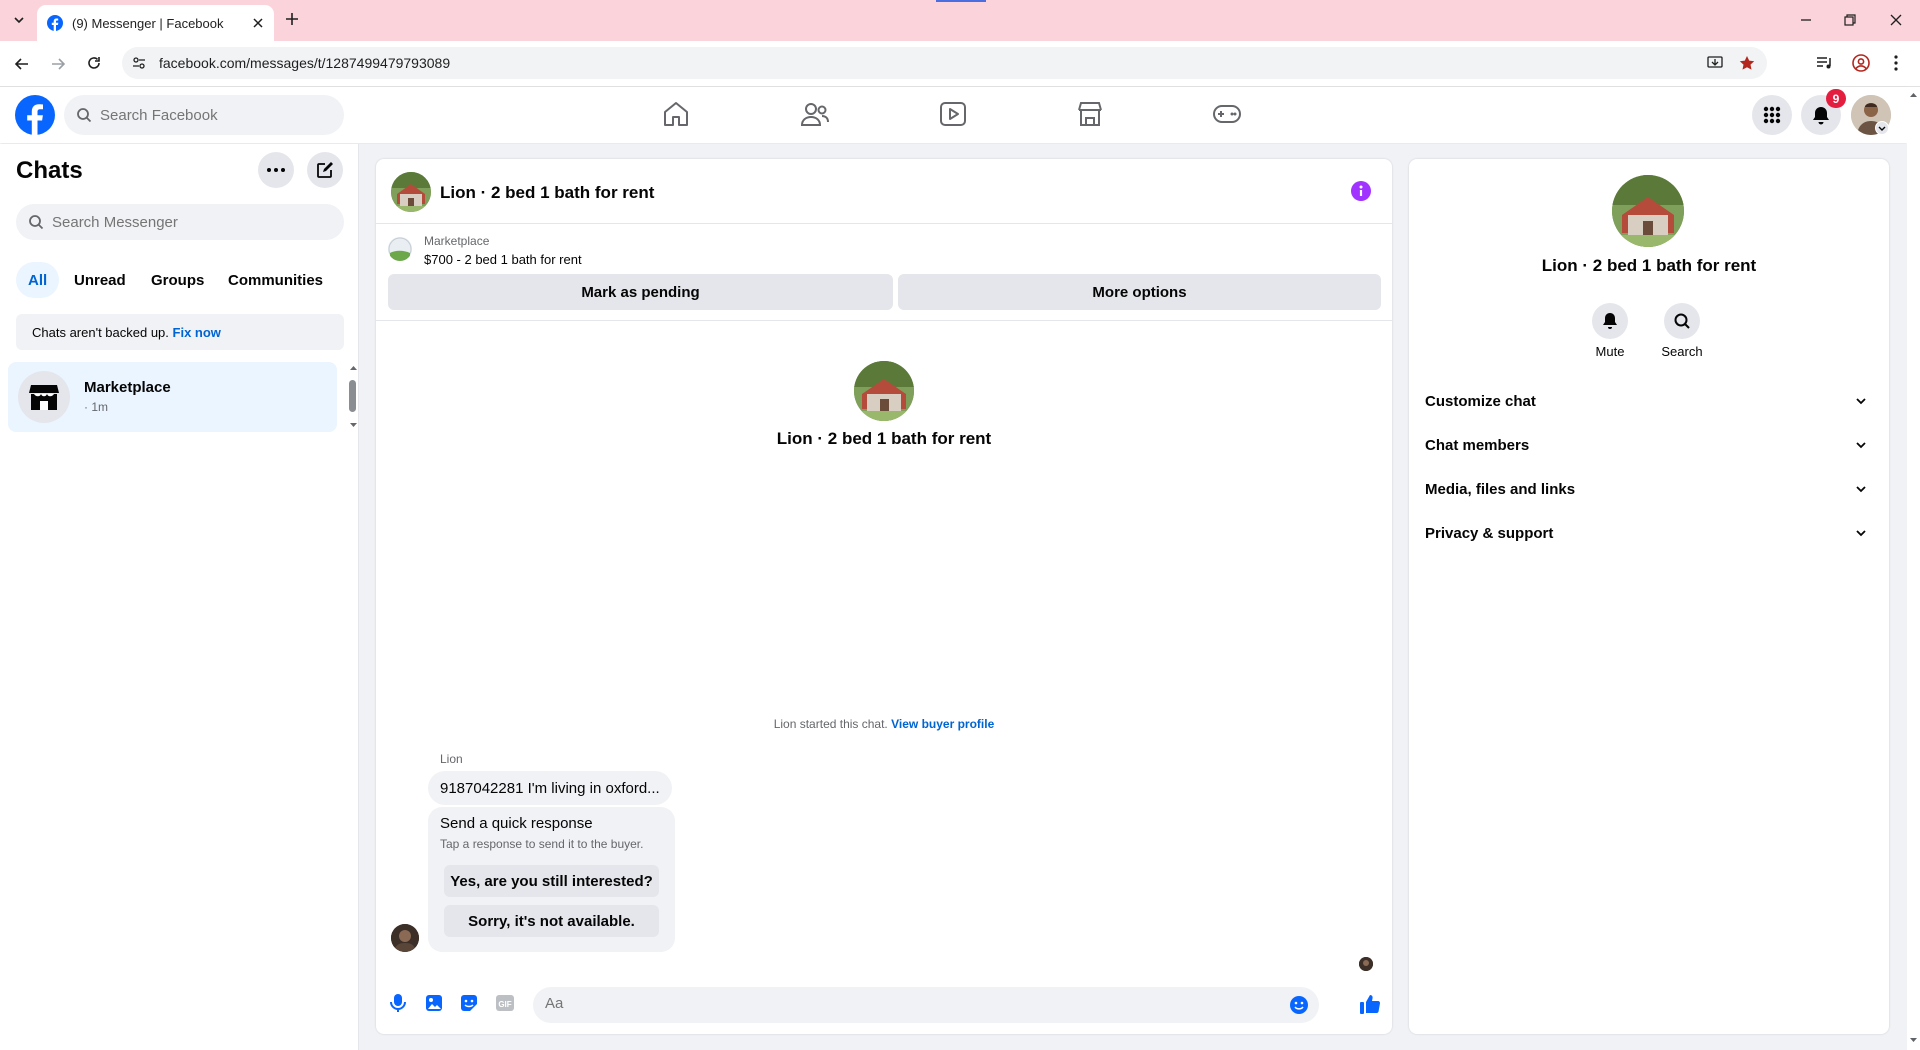 This screenshot has width=1920, height=1050. I want to click on url-text: facebook.com/messages/t/1287499479793089, so click(305, 63).